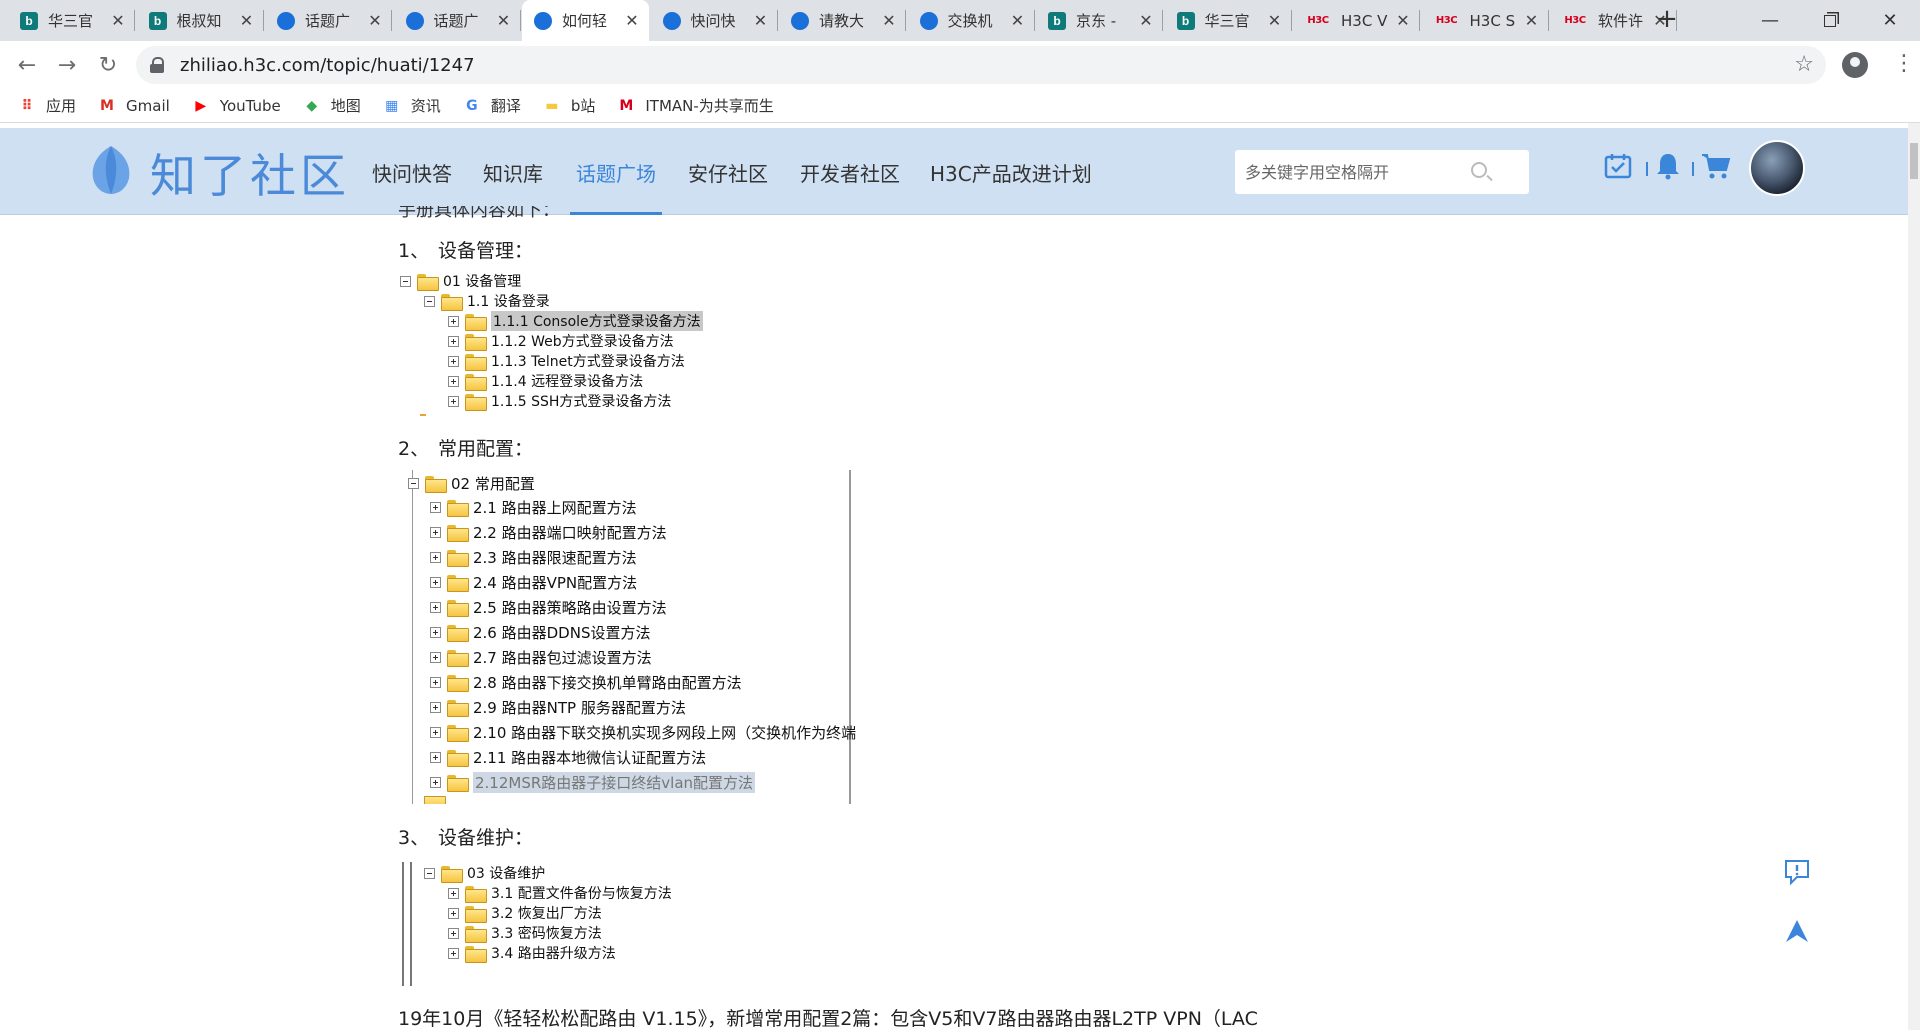  I want to click on tree-label: 2.11 路由器本地微信认证配置方法, so click(590, 757).